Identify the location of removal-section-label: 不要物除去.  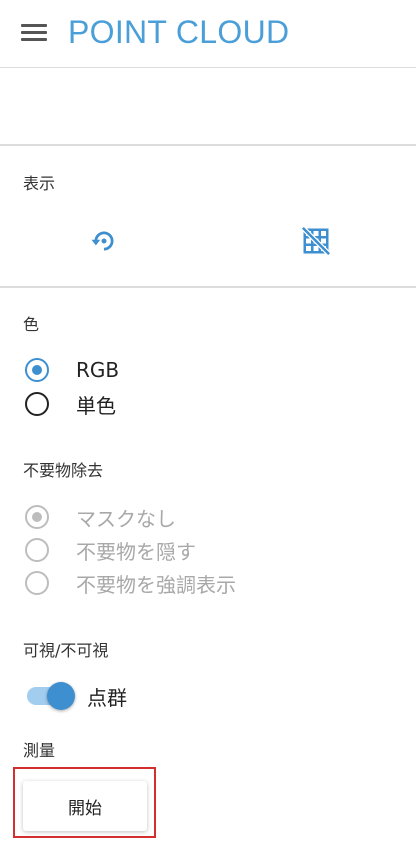
(63, 470).